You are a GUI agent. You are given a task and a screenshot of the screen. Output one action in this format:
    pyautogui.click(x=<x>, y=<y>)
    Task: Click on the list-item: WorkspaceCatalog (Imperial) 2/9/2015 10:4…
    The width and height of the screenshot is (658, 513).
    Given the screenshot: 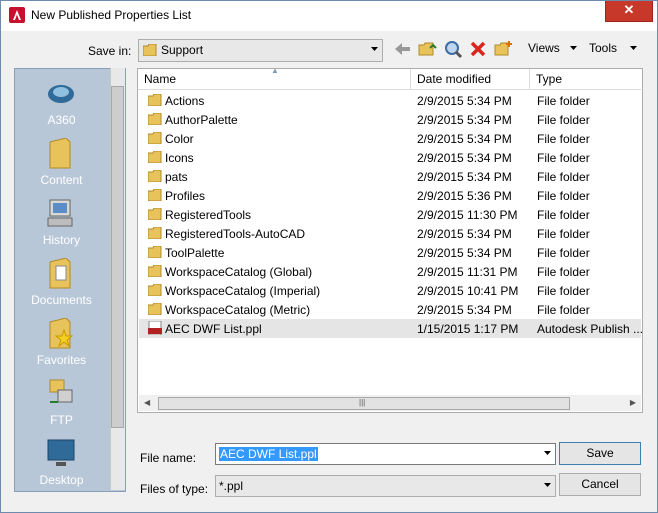 What is the action you would take?
    pyautogui.click(x=390, y=290)
    